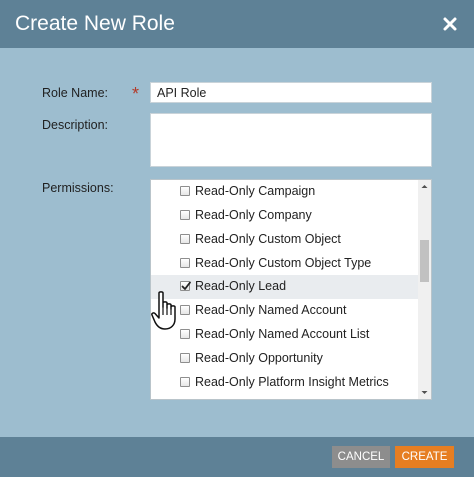 This screenshot has width=474, height=477. What do you see at coordinates (241, 286) in the screenshot?
I see `permission-label: Read-Only Lead` at bounding box center [241, 286].